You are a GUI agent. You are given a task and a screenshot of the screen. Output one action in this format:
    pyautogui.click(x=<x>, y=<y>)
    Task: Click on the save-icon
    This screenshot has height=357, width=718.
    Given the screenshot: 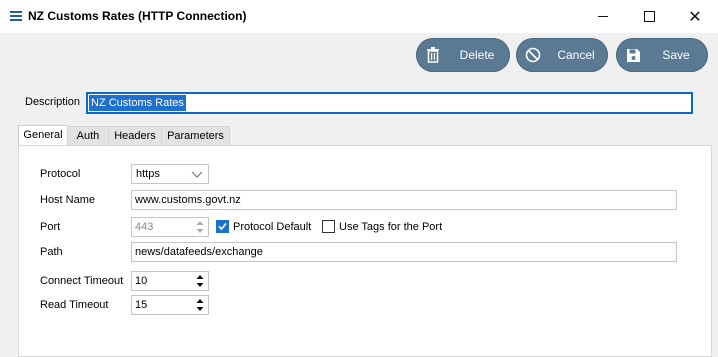 What is the action you would take?
    pyautogui.click(x=633, y=55)
    